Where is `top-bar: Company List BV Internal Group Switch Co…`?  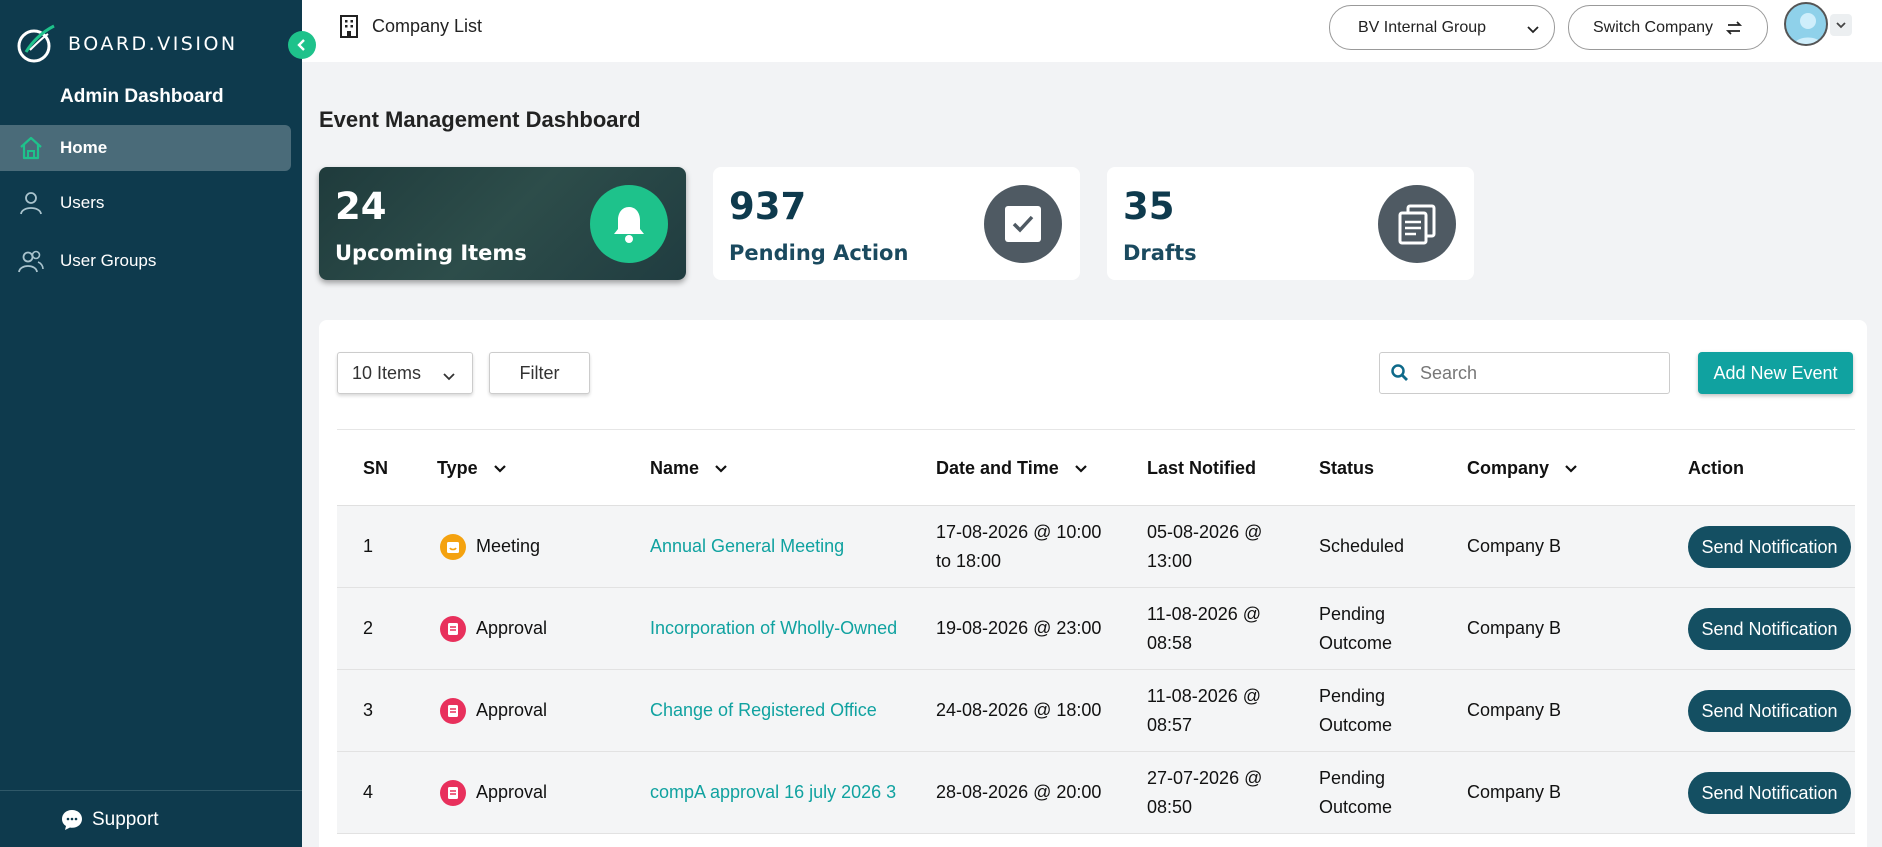 top-bar: Company List BV Internal Group Switch Co… is located at coordinates (1092, 31).